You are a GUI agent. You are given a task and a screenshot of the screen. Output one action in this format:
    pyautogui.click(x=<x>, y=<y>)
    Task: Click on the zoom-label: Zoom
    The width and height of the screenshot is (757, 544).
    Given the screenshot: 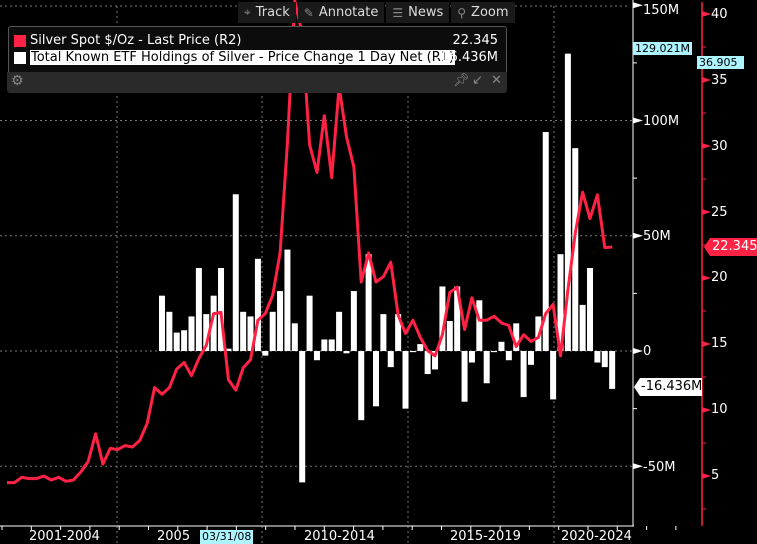 What is the action you would take?
    pyautogui.click(x=490, y=12)
    